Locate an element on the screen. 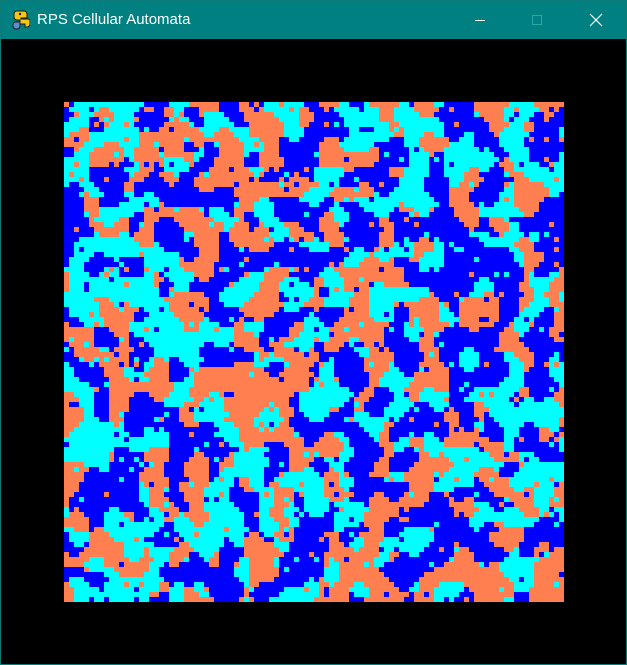 This screenshot has height=665, width=627. python-snake-icon is located at coordinates (21, 20).